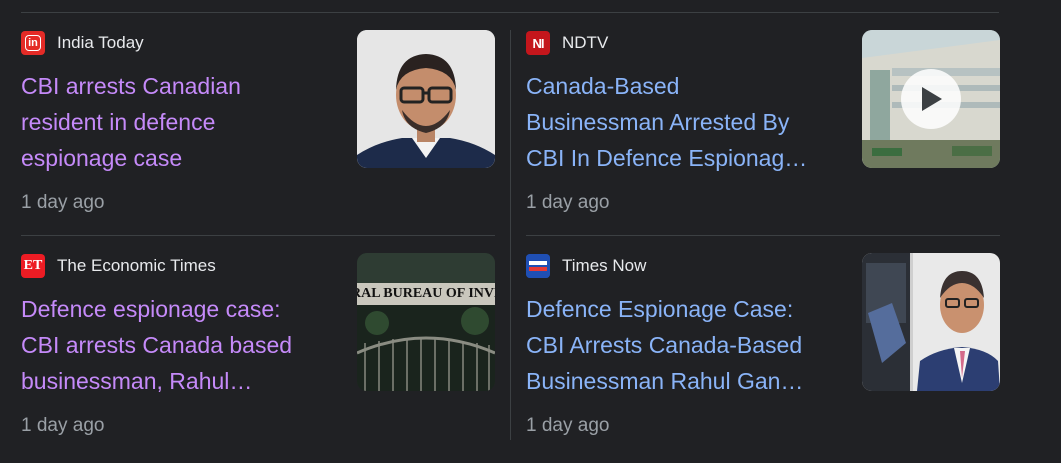  Describe the element at coordinates (33, 266) in the screenshot. I see `economic-times-logo-icon: ET` at that location.